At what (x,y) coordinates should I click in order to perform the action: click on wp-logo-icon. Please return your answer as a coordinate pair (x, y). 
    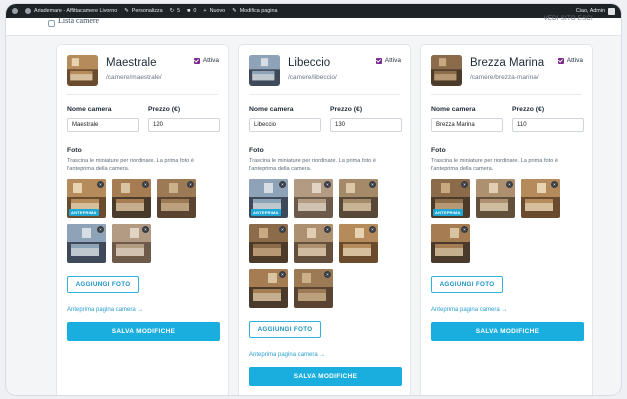
    Looking at the image, I should click on (15, 11).